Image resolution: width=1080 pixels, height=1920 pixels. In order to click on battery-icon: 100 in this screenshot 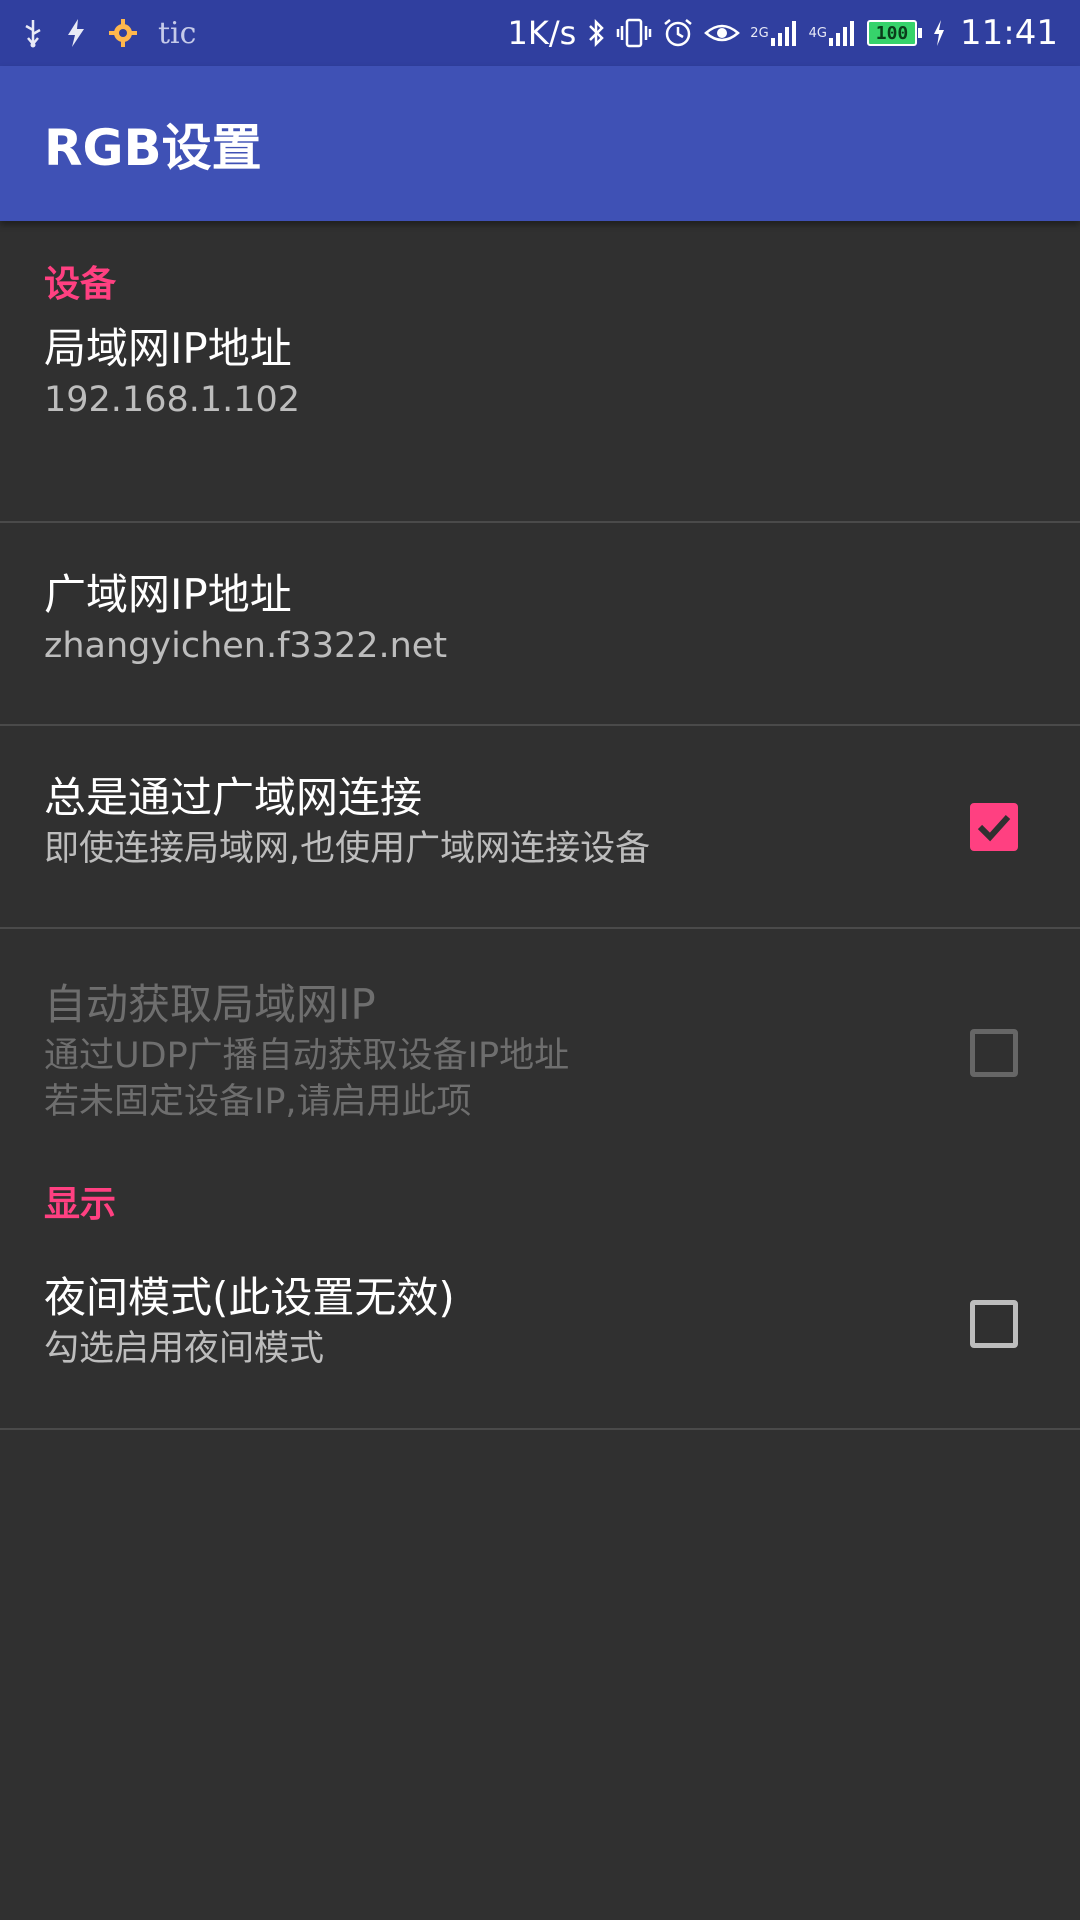, I will do `click(895, 33)`.